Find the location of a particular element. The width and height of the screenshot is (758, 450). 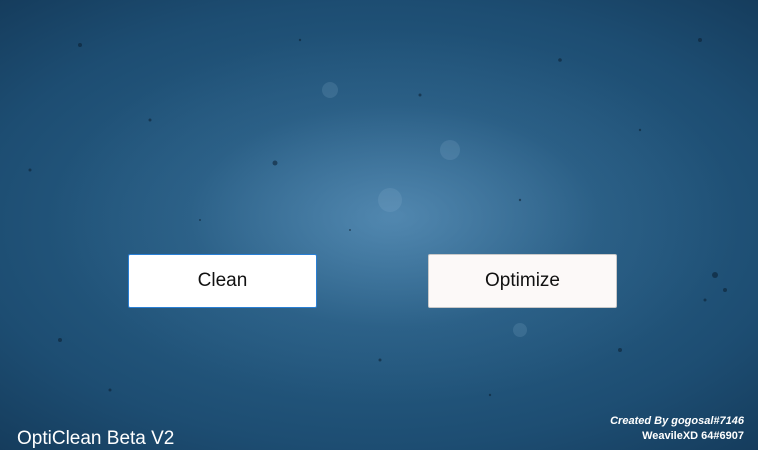

optimize-button: Optimize is located at coordinates (522, 281).